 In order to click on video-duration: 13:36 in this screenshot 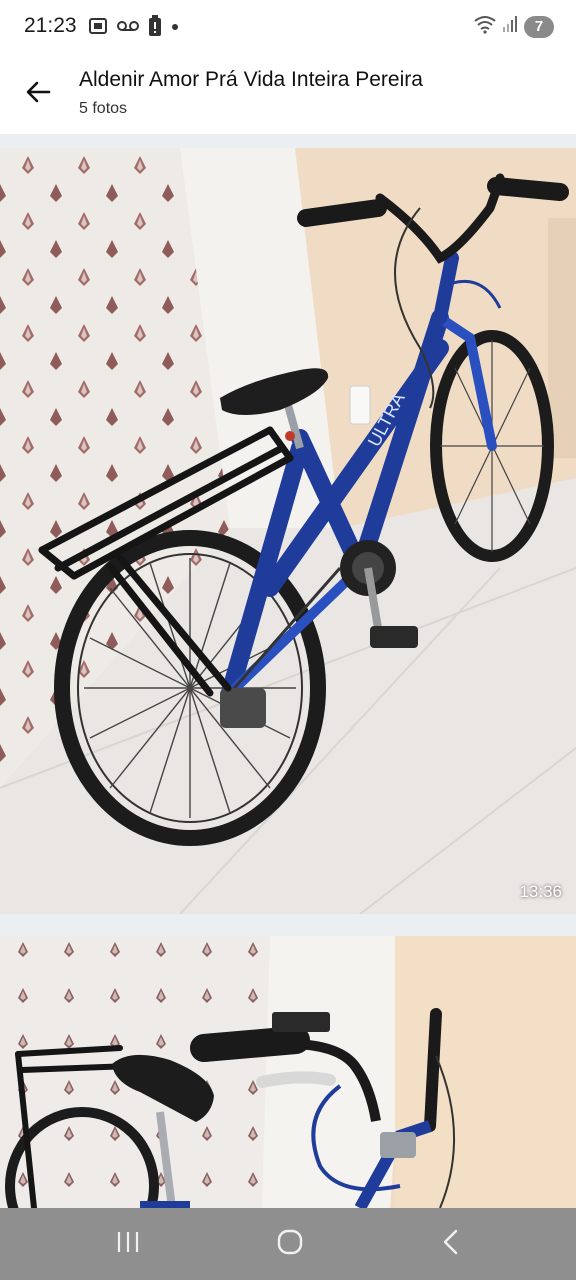, I will do `click(540, 891)`.